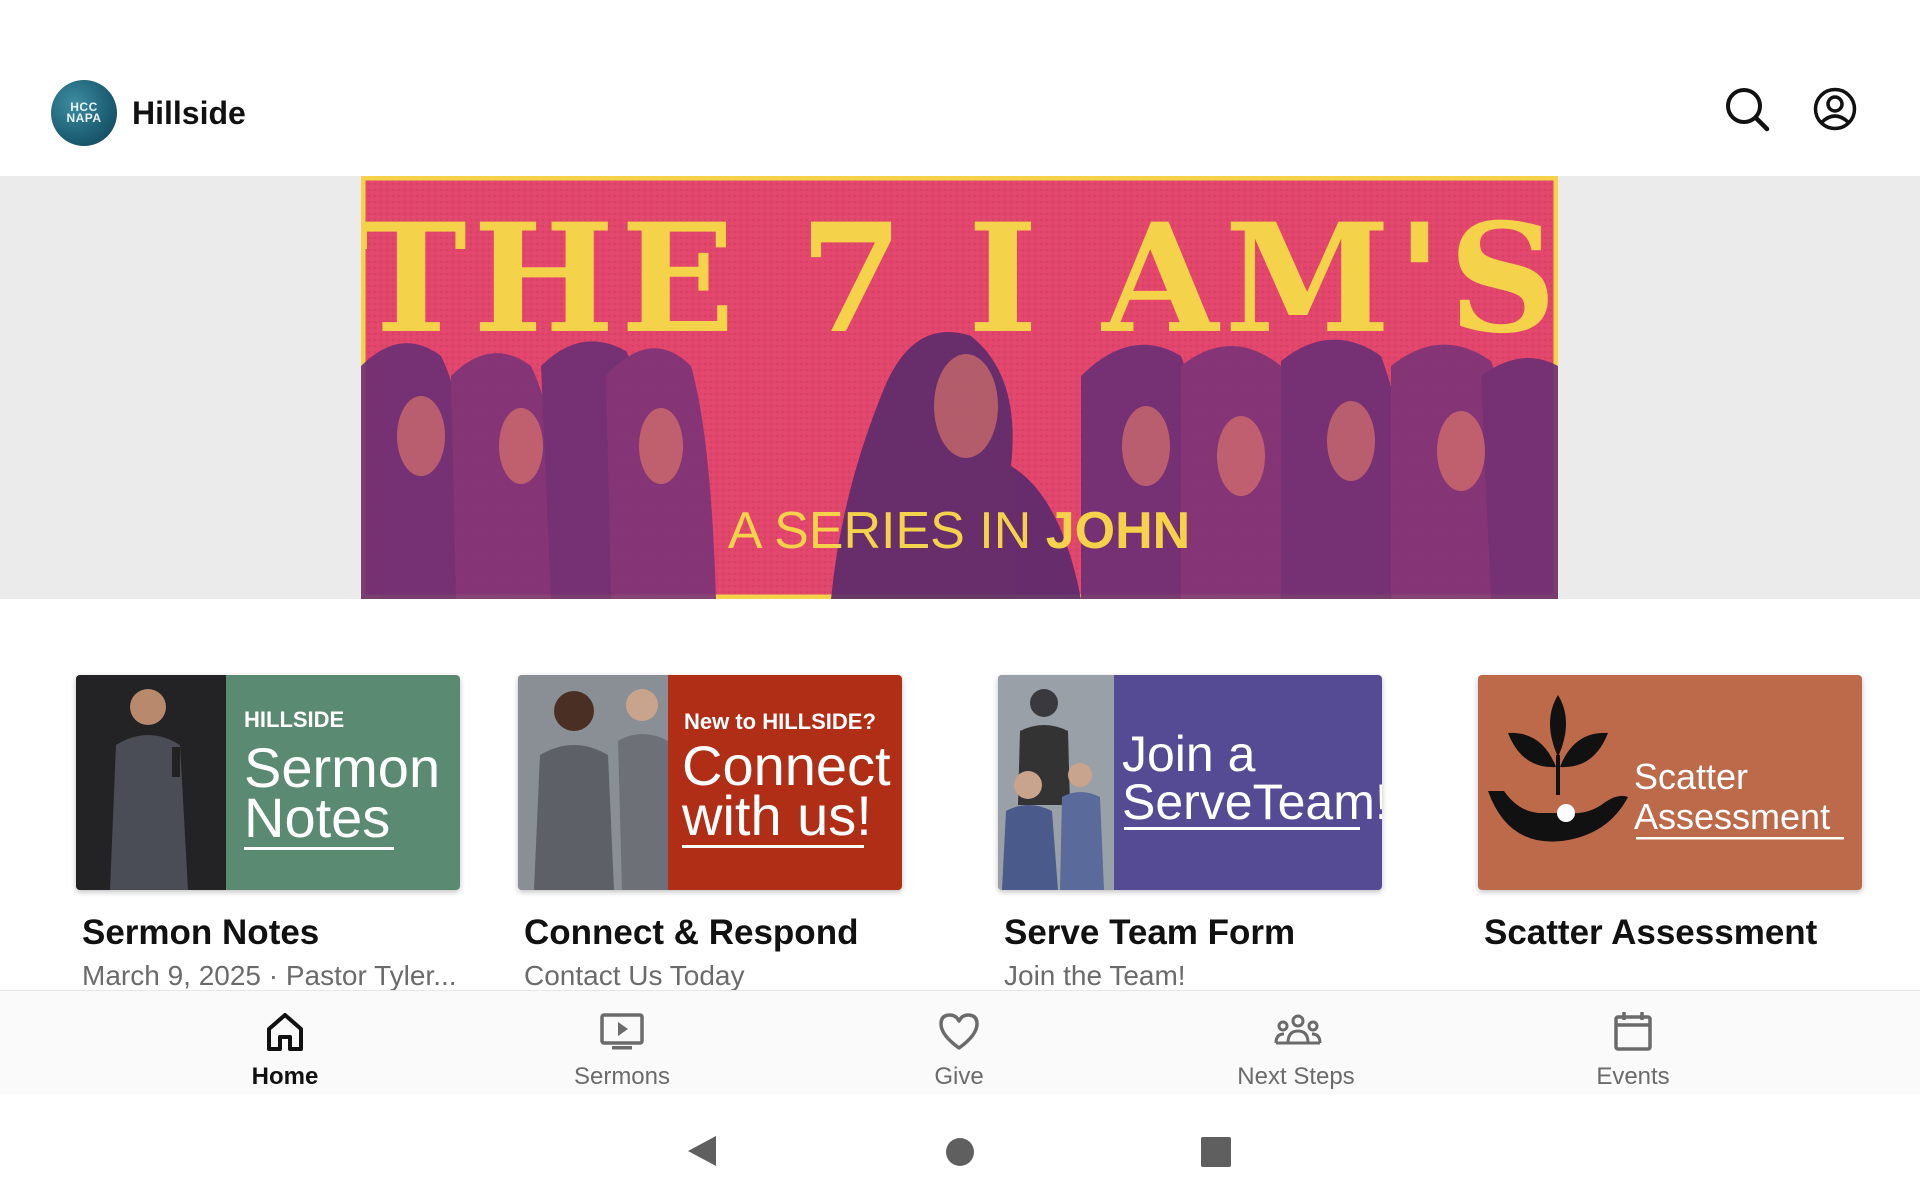 The image size is (1920, 1200). What do you see at coordinates (1651, 932) in the screenshot?
I see `card-title: Scatter Assessment` at bounding box center [1651, 932].